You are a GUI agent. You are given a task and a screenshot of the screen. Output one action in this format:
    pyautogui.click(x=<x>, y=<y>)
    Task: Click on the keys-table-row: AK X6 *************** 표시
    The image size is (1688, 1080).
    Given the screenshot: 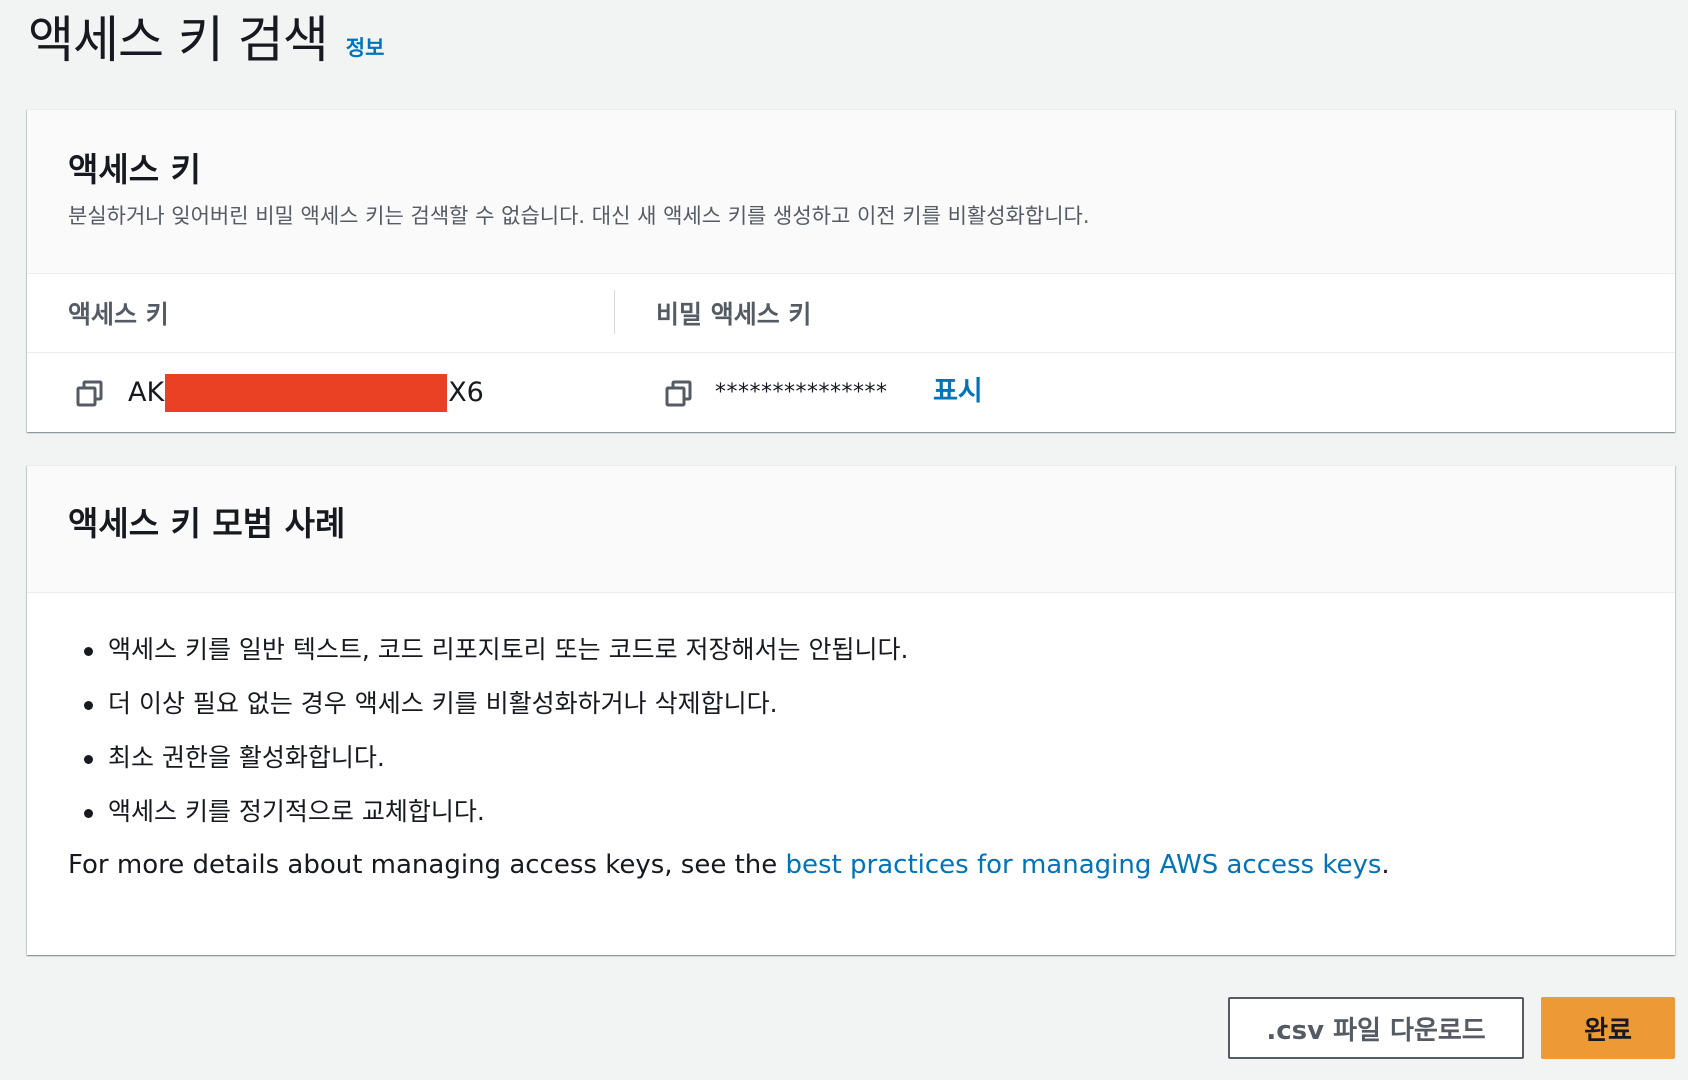 What is the action you would take?
    pyautogui.click(x=851, y=393)
    